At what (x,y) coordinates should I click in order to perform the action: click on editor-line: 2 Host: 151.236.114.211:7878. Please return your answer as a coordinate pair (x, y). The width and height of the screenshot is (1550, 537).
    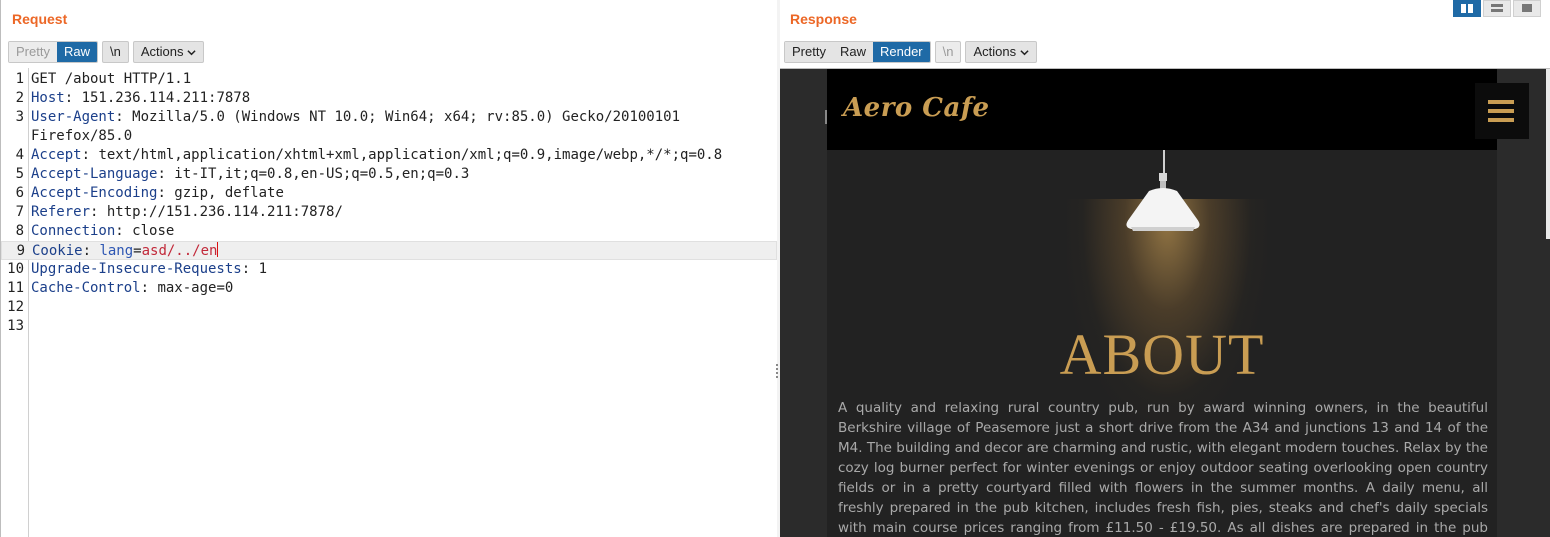
    Looking at the image, I should click on (389, 98).